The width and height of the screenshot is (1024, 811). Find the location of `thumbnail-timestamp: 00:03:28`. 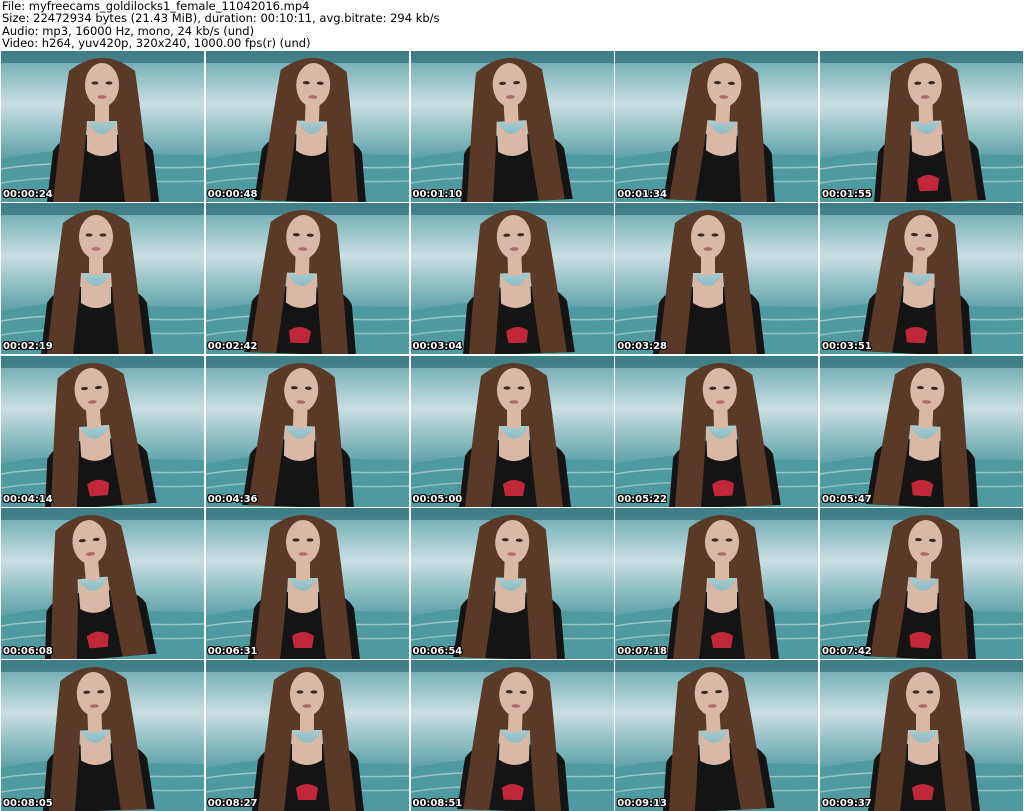

thumbnail-timestamp: 00:03:28 is located at coordinates (642, 347).